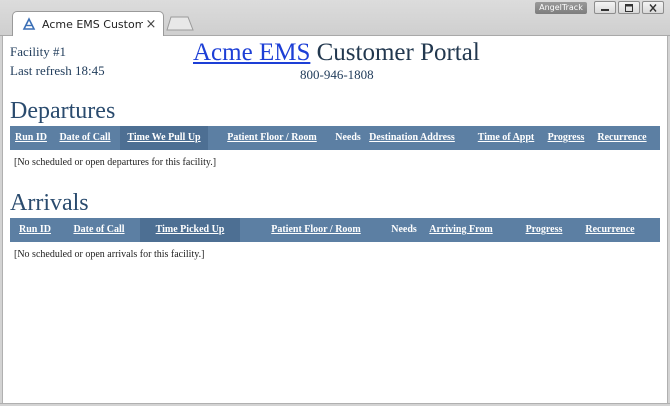  I want to click on departures-col-run-id: Run ID, so click(31, 138).